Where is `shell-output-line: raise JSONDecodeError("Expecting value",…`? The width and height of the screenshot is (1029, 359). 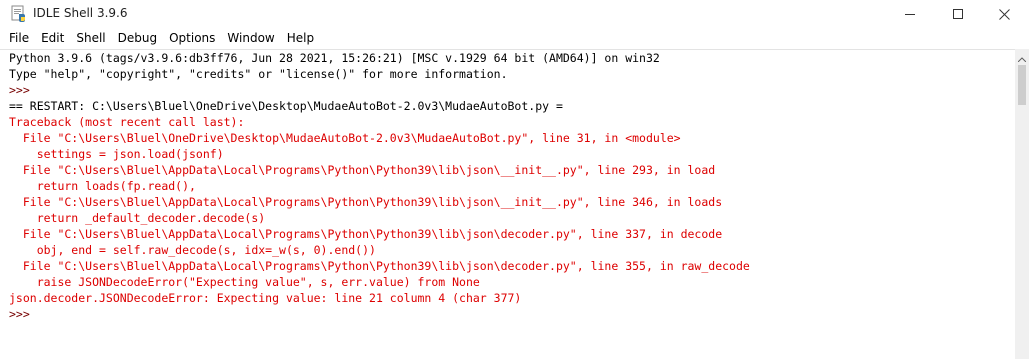
shell-output-line: raise JSONDecodeError("Expecting value",… is located at coordinates (244, 282).